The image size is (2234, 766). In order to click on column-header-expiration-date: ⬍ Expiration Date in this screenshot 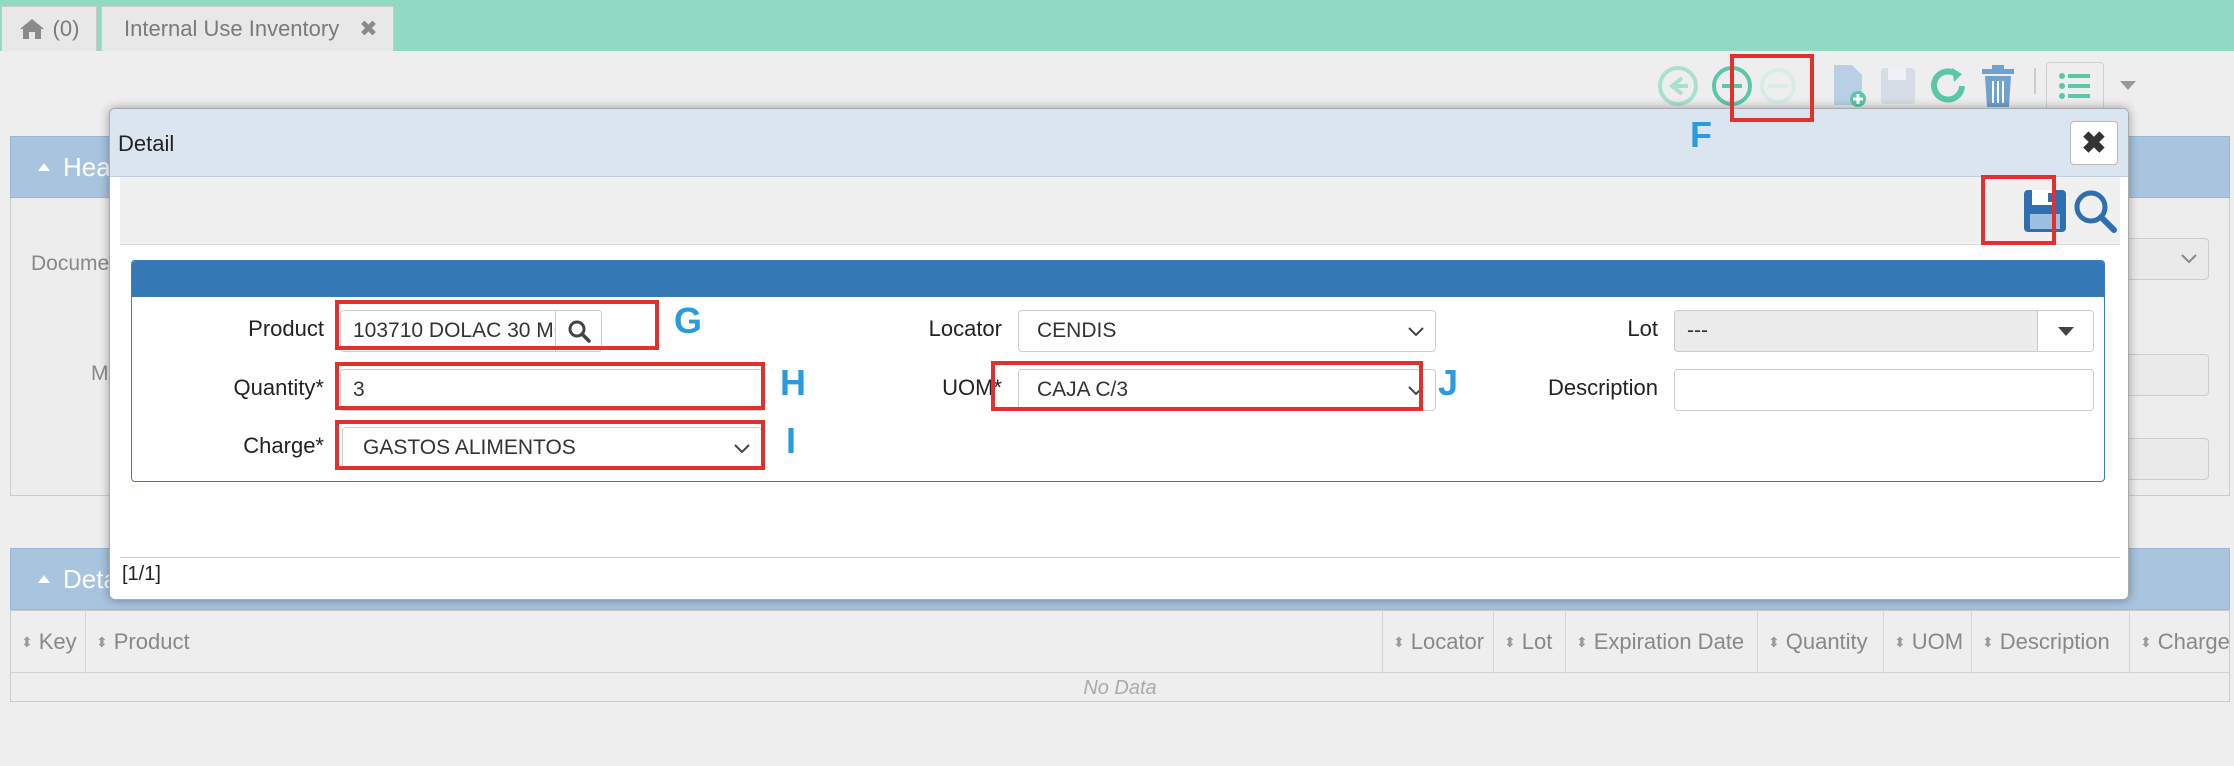, I will do `click(1662, 642)`.